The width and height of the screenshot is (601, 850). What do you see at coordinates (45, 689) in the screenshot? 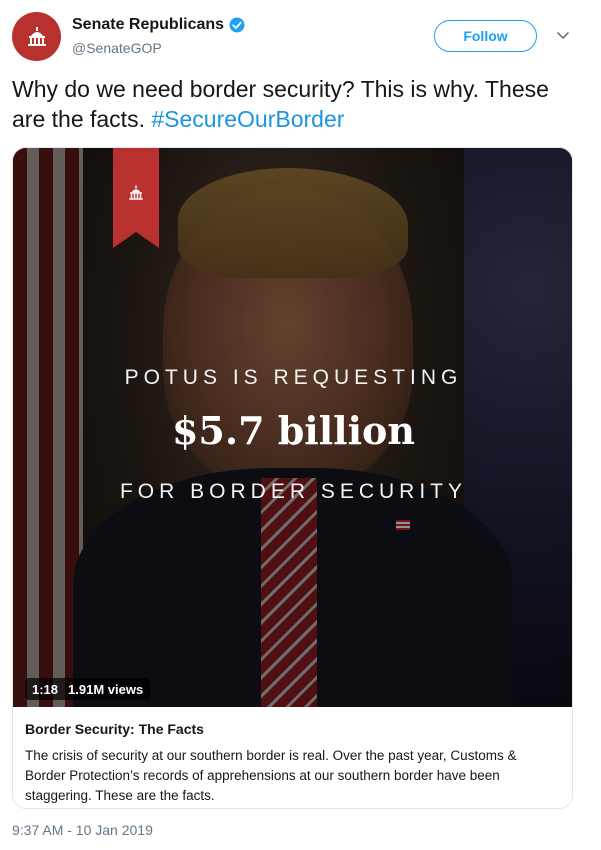
I see `video-duration: 1:18` at bounding box center [45, 689].